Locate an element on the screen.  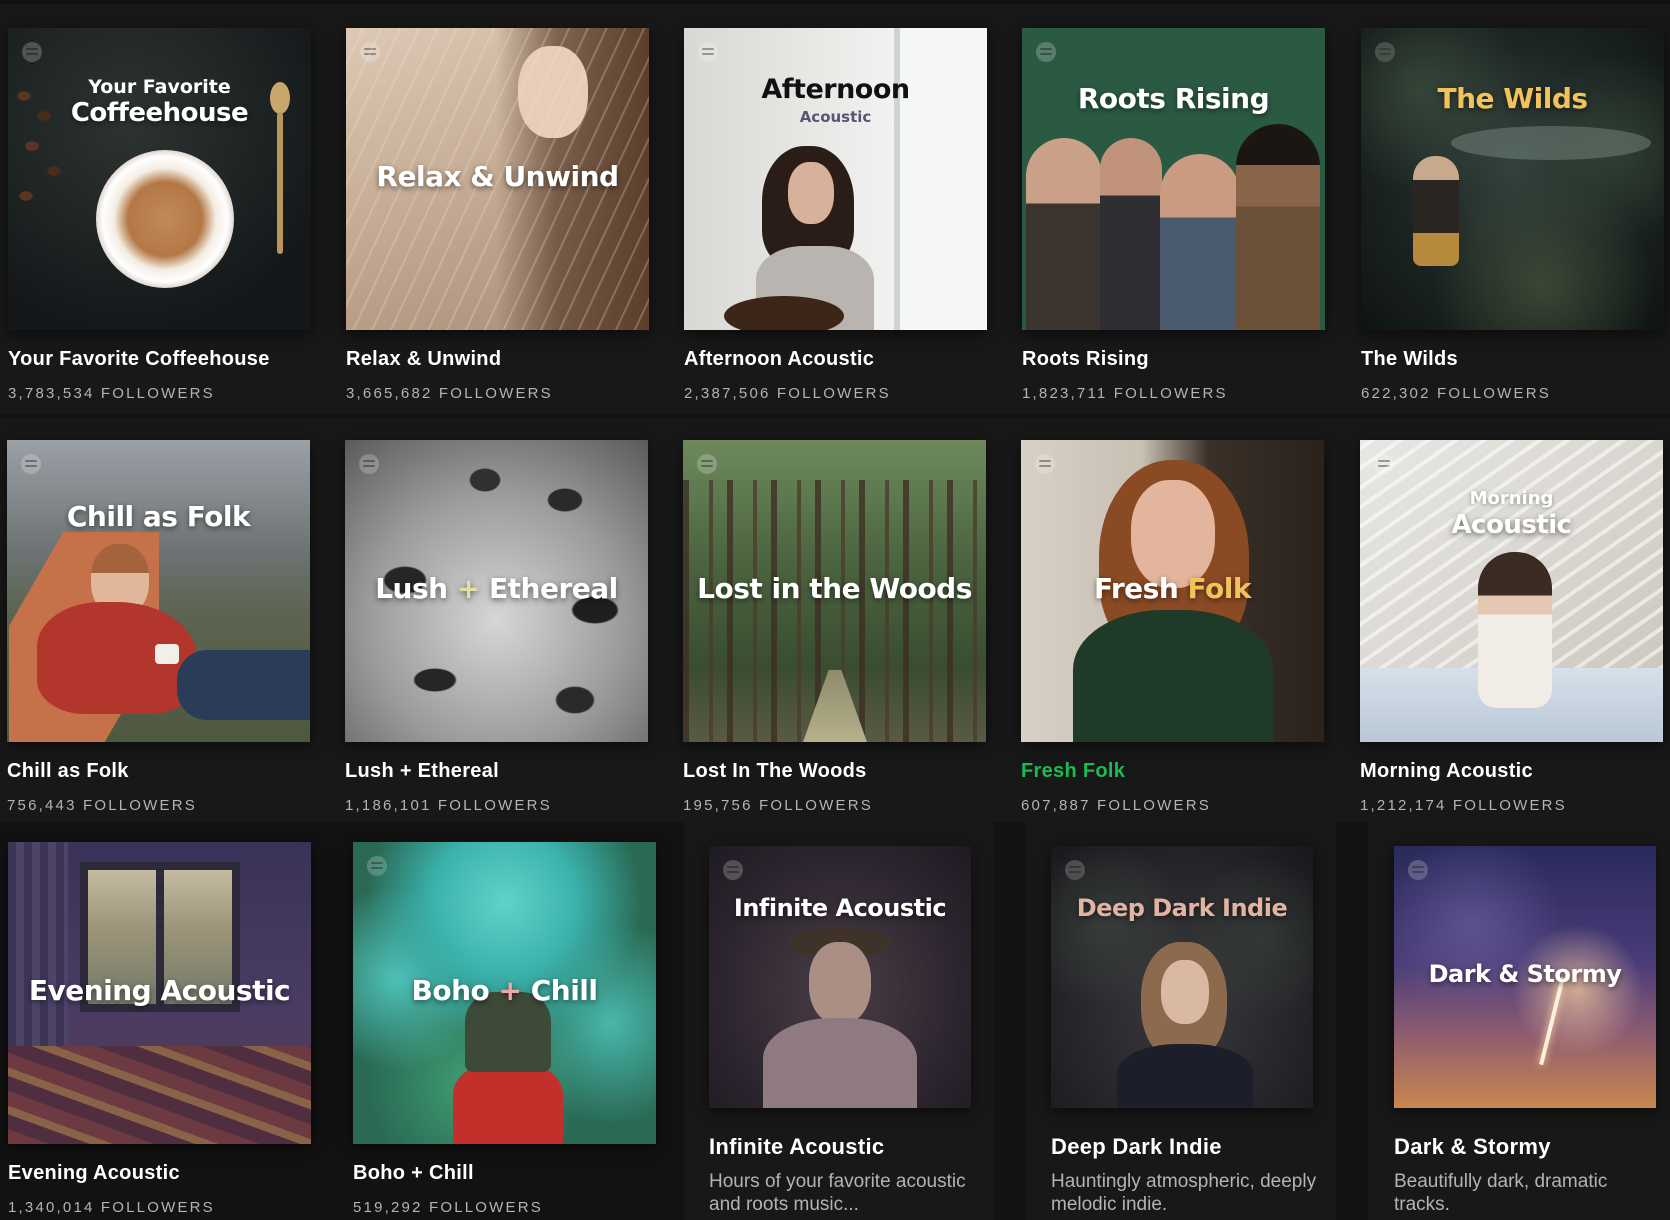
cover-title: Boho + Chill is located at coordinates (504, 990).